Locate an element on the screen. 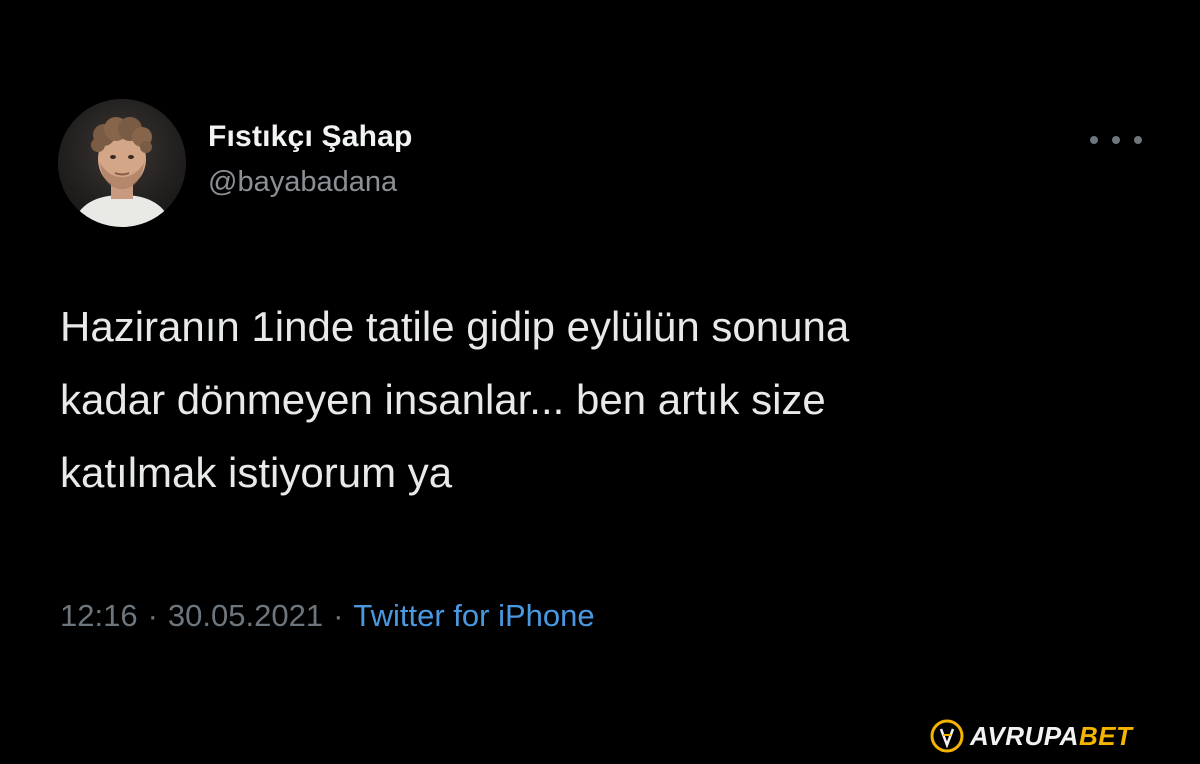 This screenshot has height=764, width=1200. watermark-text-bet: BET is located at coordinates (1105, 735).